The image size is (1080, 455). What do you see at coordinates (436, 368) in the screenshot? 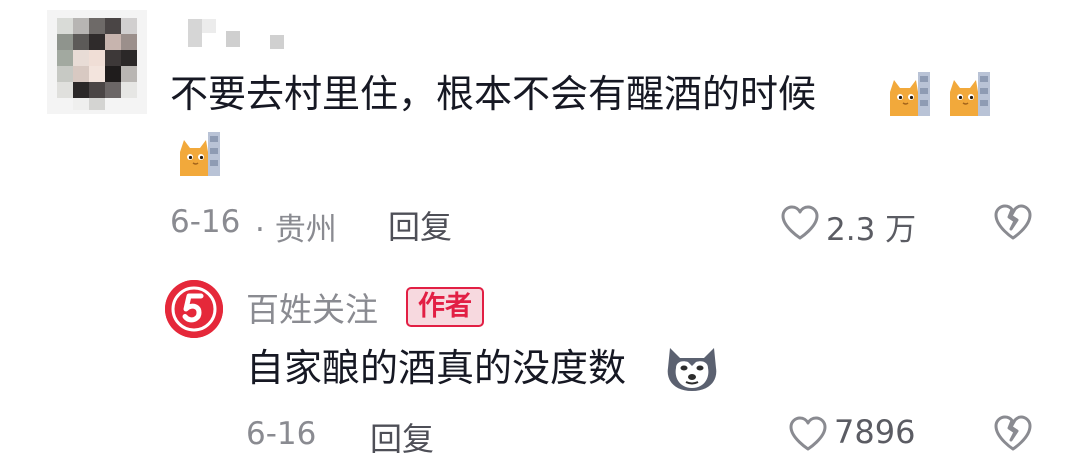
I see `author-reply-text: 自家酿的酒真的没度数` at bounding box center [436, 368].